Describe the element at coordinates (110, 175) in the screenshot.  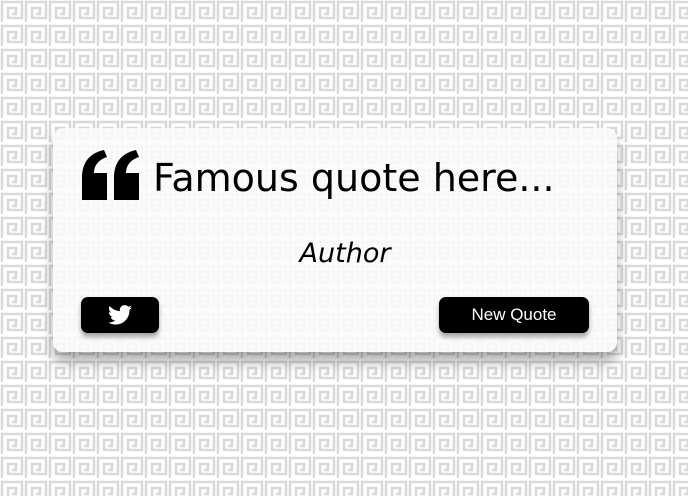
I see `quote-left-icon` at that location.